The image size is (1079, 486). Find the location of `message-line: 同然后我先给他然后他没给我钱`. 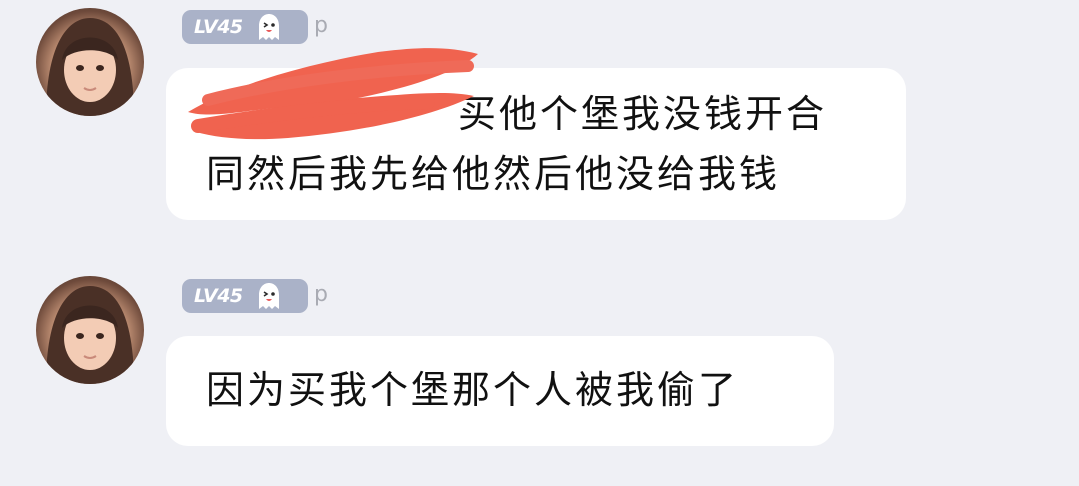

message-line: 同然后我先给他然后他没给我钱 is located at coordinates (493, 174).